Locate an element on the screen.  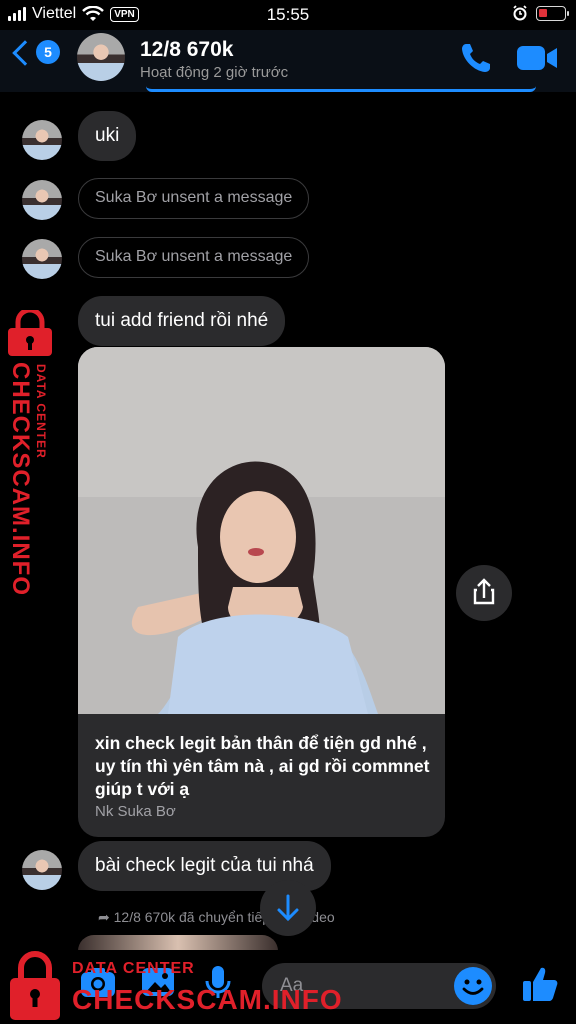
share-icon is located at coordinates (484, 591).